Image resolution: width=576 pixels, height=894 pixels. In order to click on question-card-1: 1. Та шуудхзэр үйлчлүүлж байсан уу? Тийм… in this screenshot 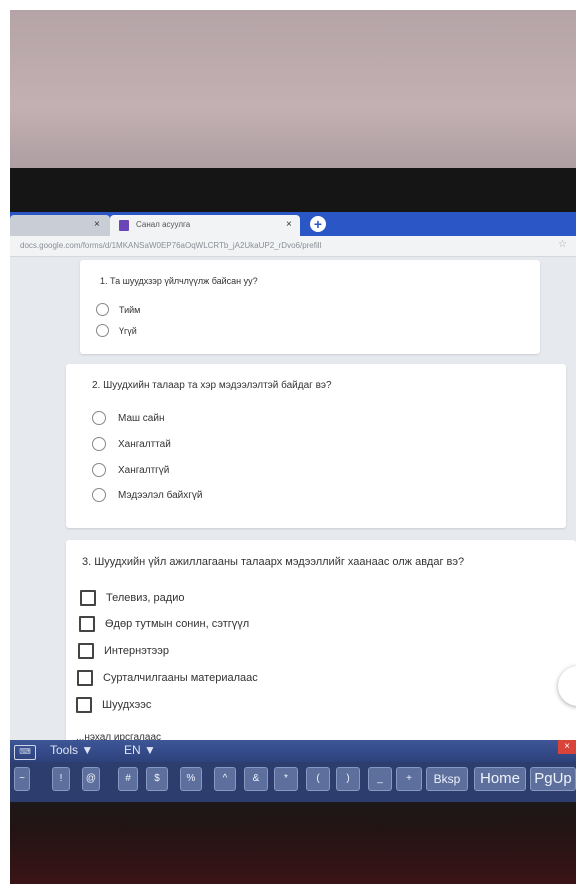, I will do `click(310, 307)`.